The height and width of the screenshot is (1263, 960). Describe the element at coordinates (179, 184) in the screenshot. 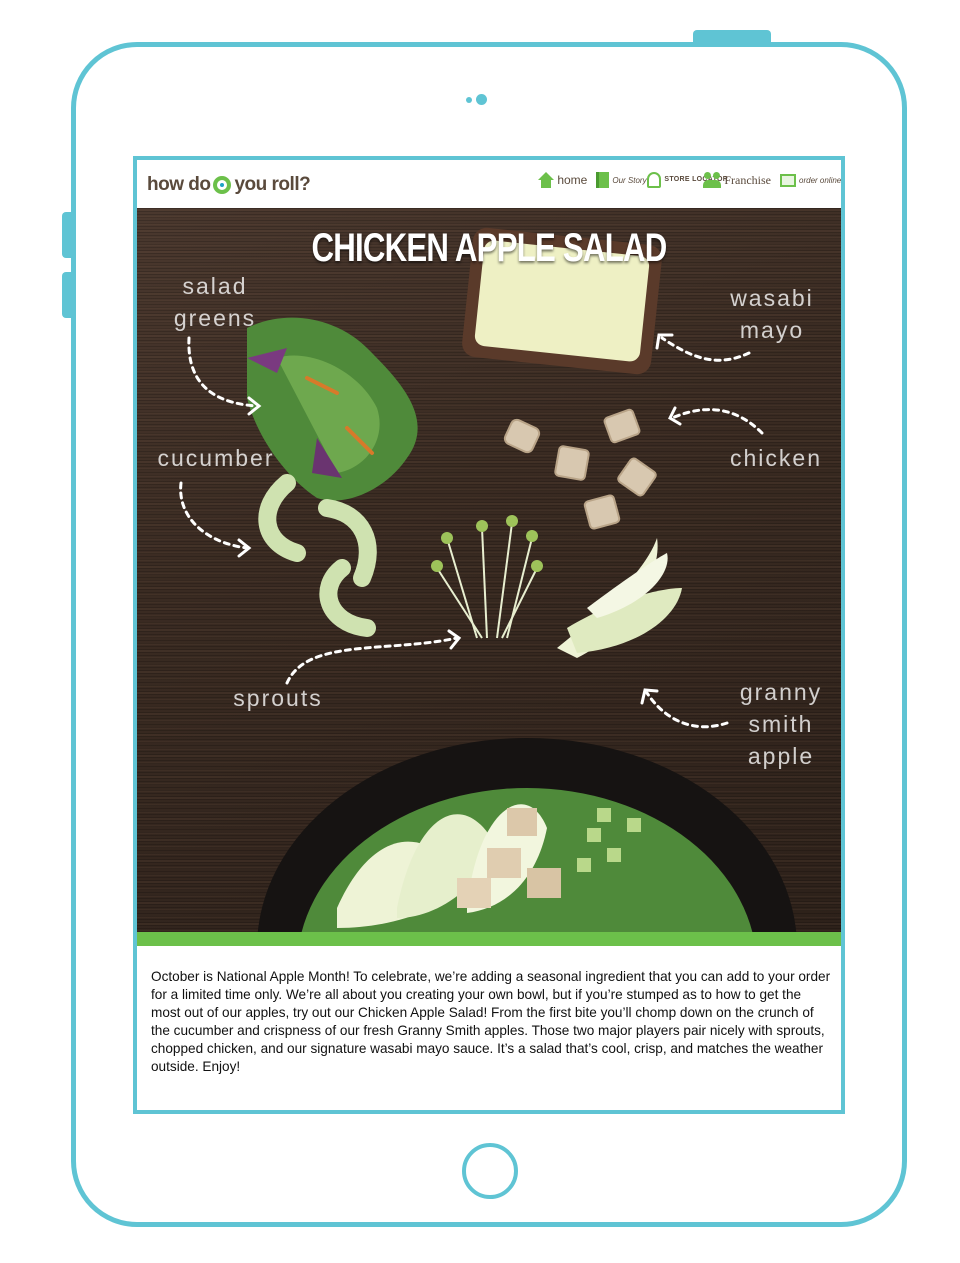

I see `logo-text-1: how do` at that location.